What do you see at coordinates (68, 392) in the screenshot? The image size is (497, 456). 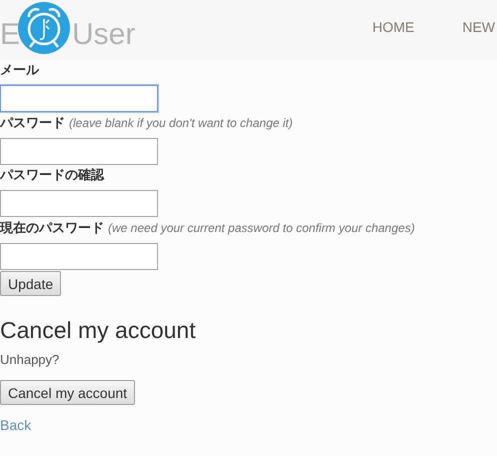 I see `cancel-account-button: Cancel my account` at bounding box center [68, 392].